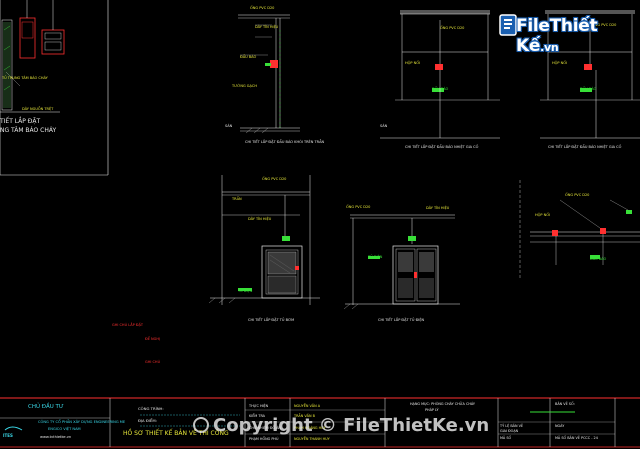 The image size is (640, 449). What do you see at coordinates (585, 147) in the screenshot?
I see `d3-caption: CHI TIẾT LẮP ĐẶT ĐẦU BÁO NHIỆT GIA CỐ` at bounding box center [585, 147].